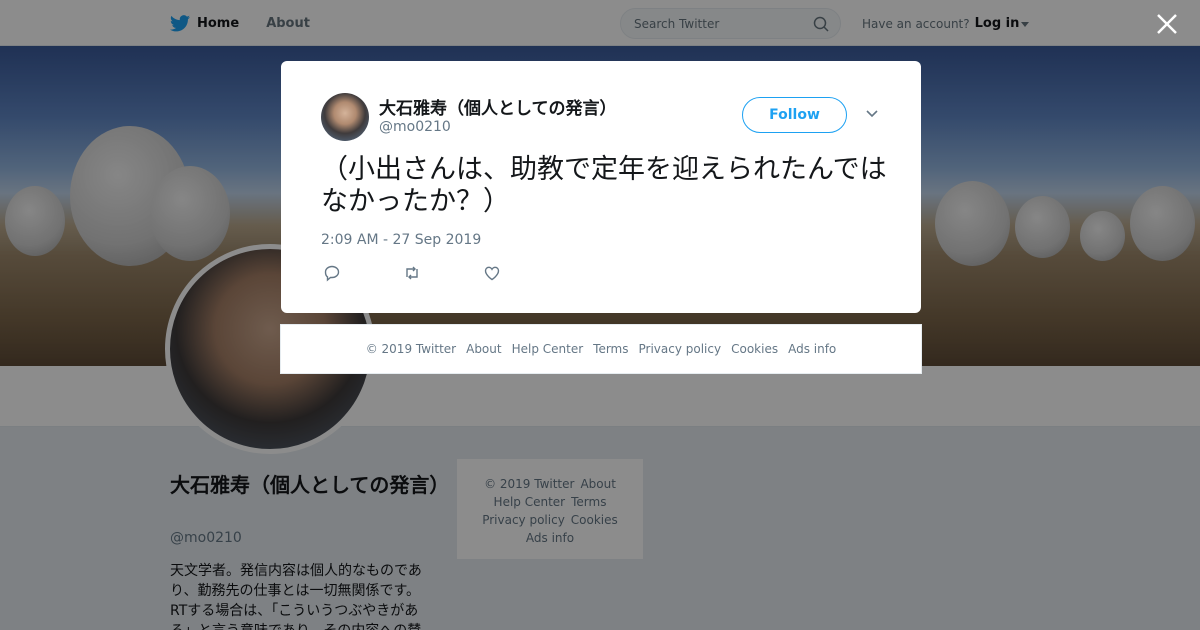 Image resolution: width=1200 pixels, height=630 pixels. What do you see at coordinates (492, 273) in the screenshot?
I see `heart-icon` at bounding box center [492, 273].